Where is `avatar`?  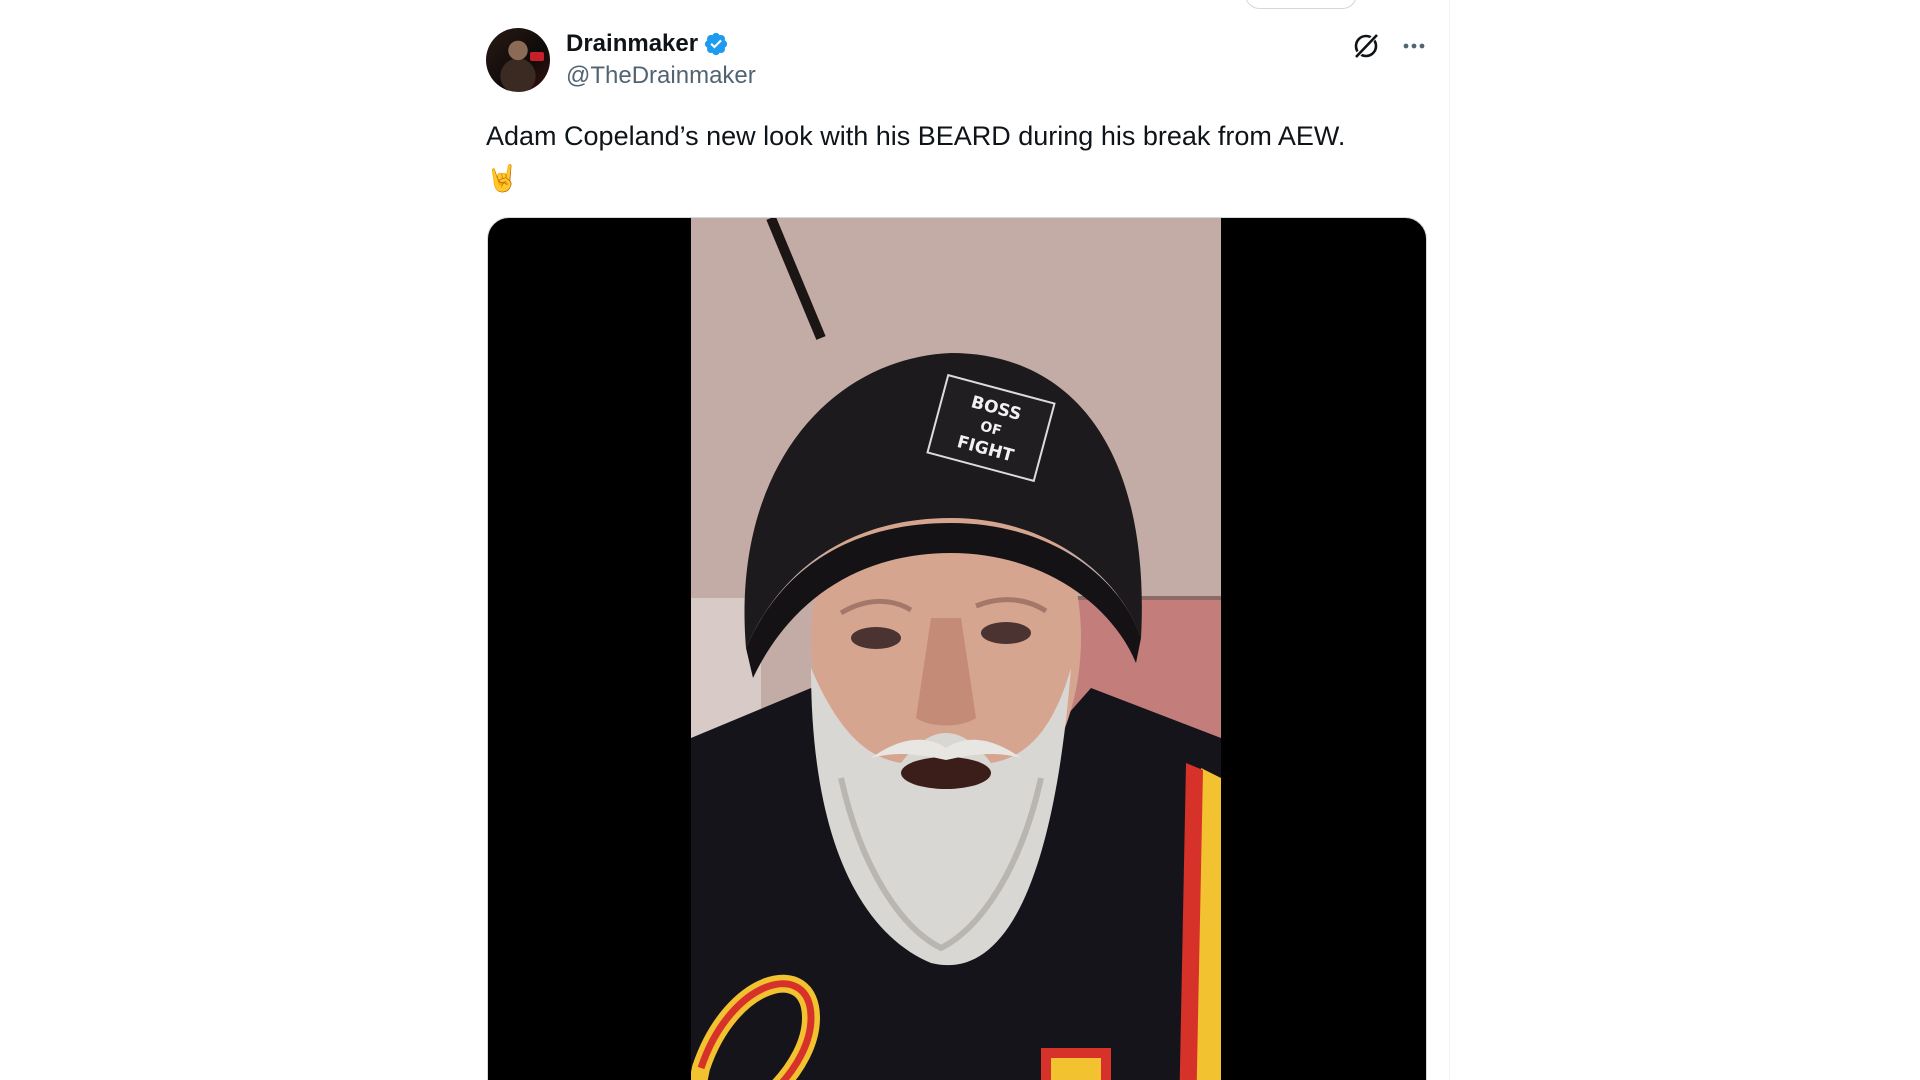 avatar is located at coordinates (518, 60).